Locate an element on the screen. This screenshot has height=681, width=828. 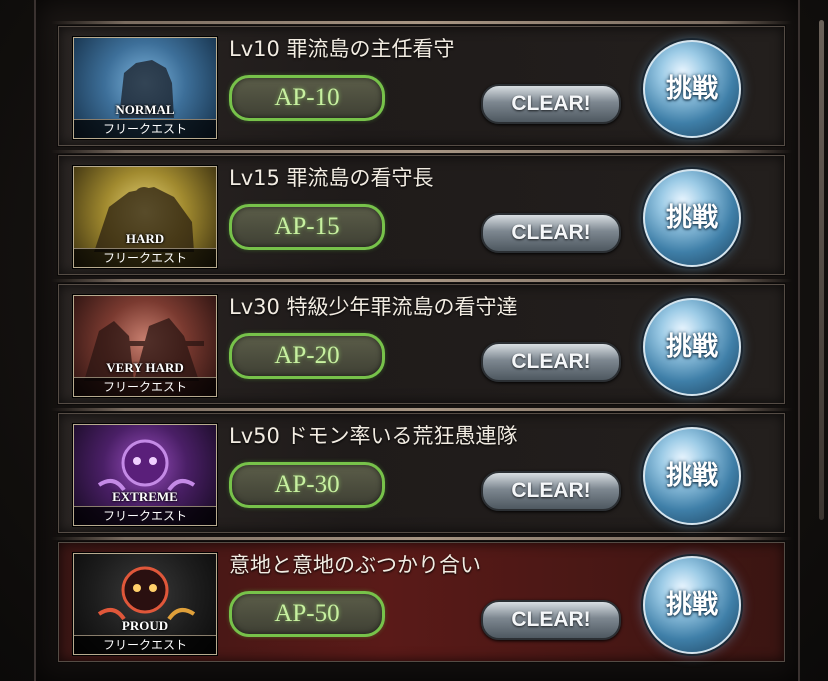
scrollbar is located at coordinates (821, 270).